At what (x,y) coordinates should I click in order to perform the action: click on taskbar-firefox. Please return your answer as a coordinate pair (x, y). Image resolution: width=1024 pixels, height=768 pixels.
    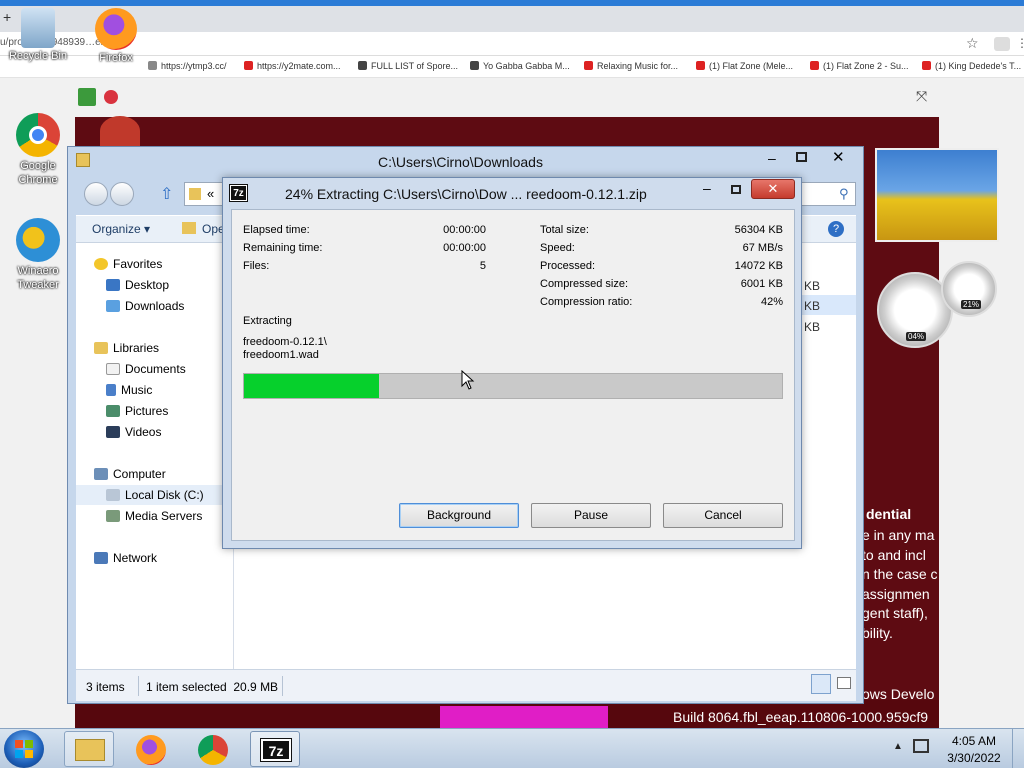
    Looking at the image, I should click on (151, 749).